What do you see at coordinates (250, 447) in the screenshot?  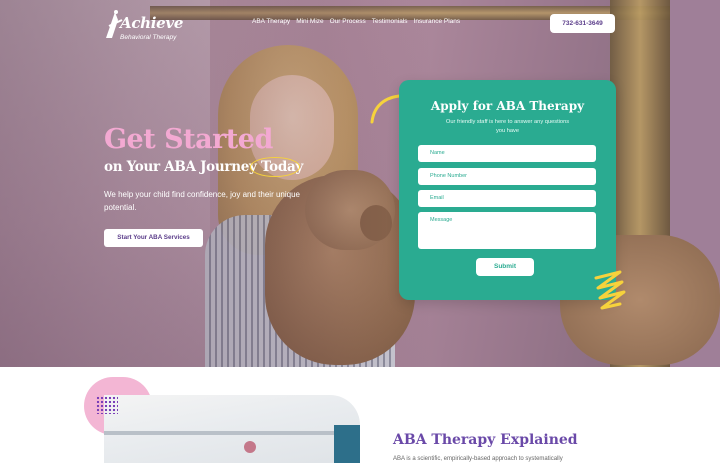 I see `photo-lamp` at bounding box center [250, 447].